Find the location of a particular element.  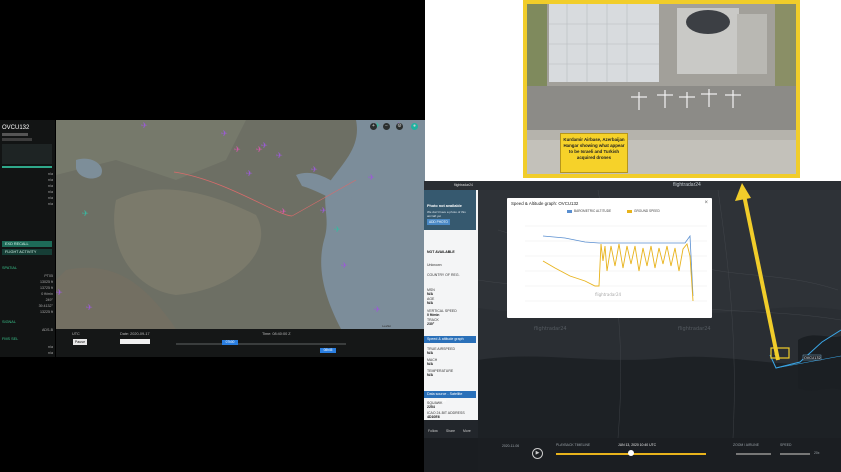

stat-row-4: n/a is located at coordinates (50, 192).